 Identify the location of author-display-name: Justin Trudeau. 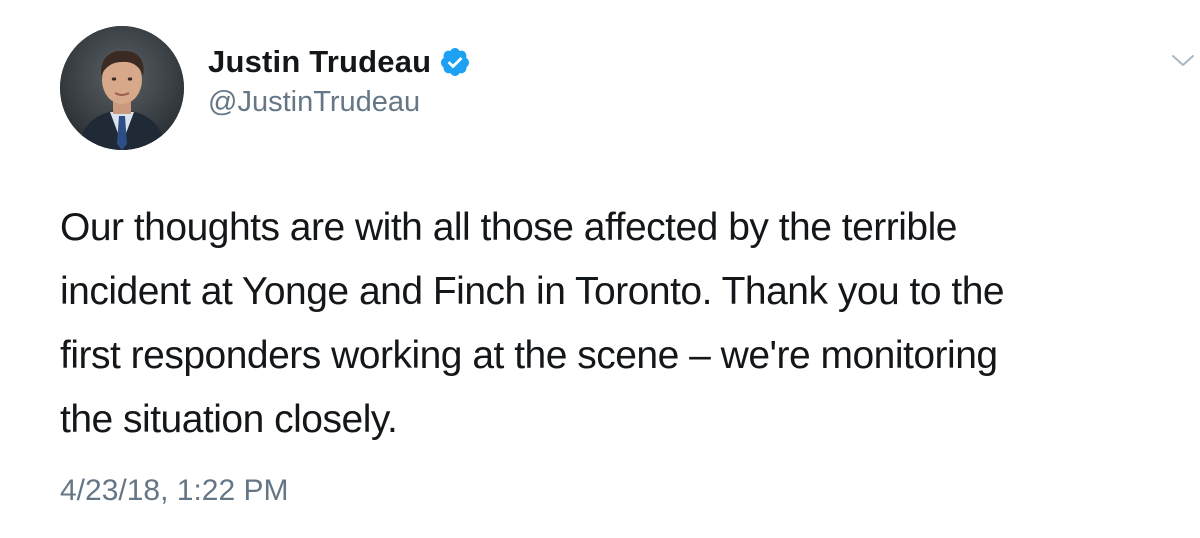
(319, 62).